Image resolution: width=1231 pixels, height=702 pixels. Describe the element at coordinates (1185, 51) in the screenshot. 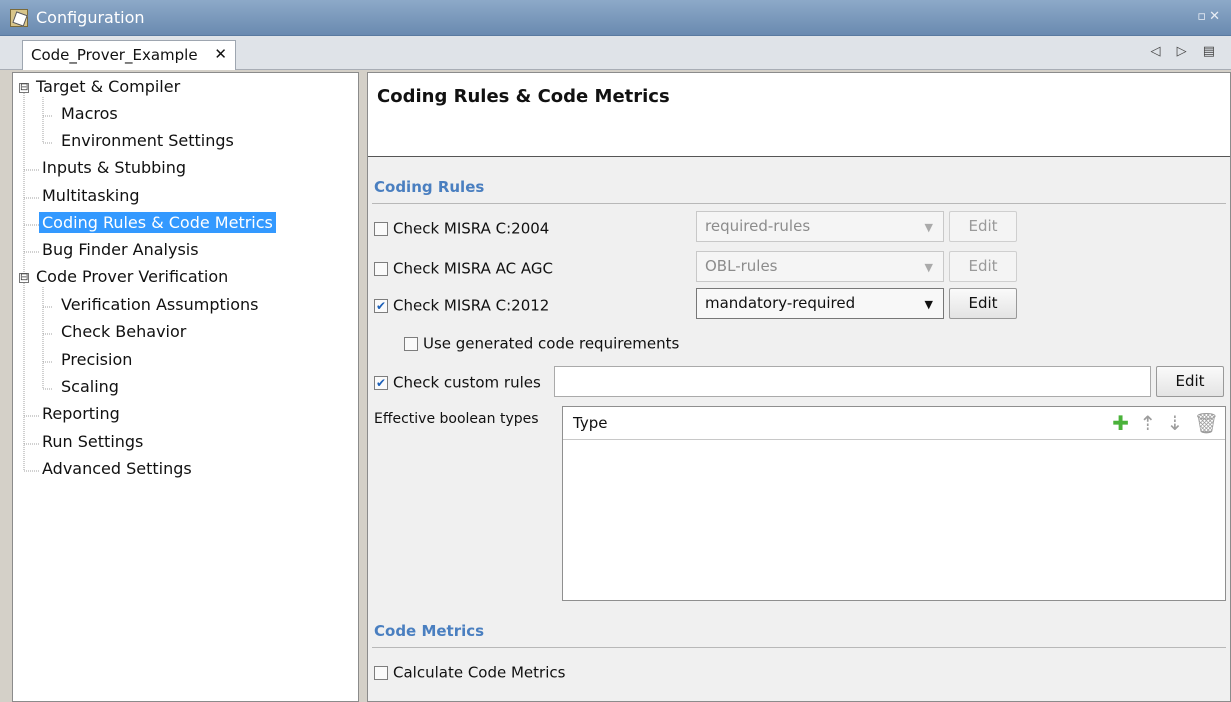

I see `tab-navigation-icons: ◁ ▷ ▤` at that location.